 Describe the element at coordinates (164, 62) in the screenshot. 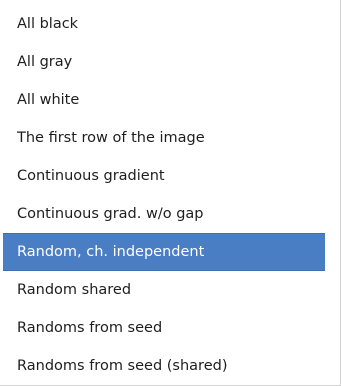

I see `menu-item-all-gray: All gray` at that location.